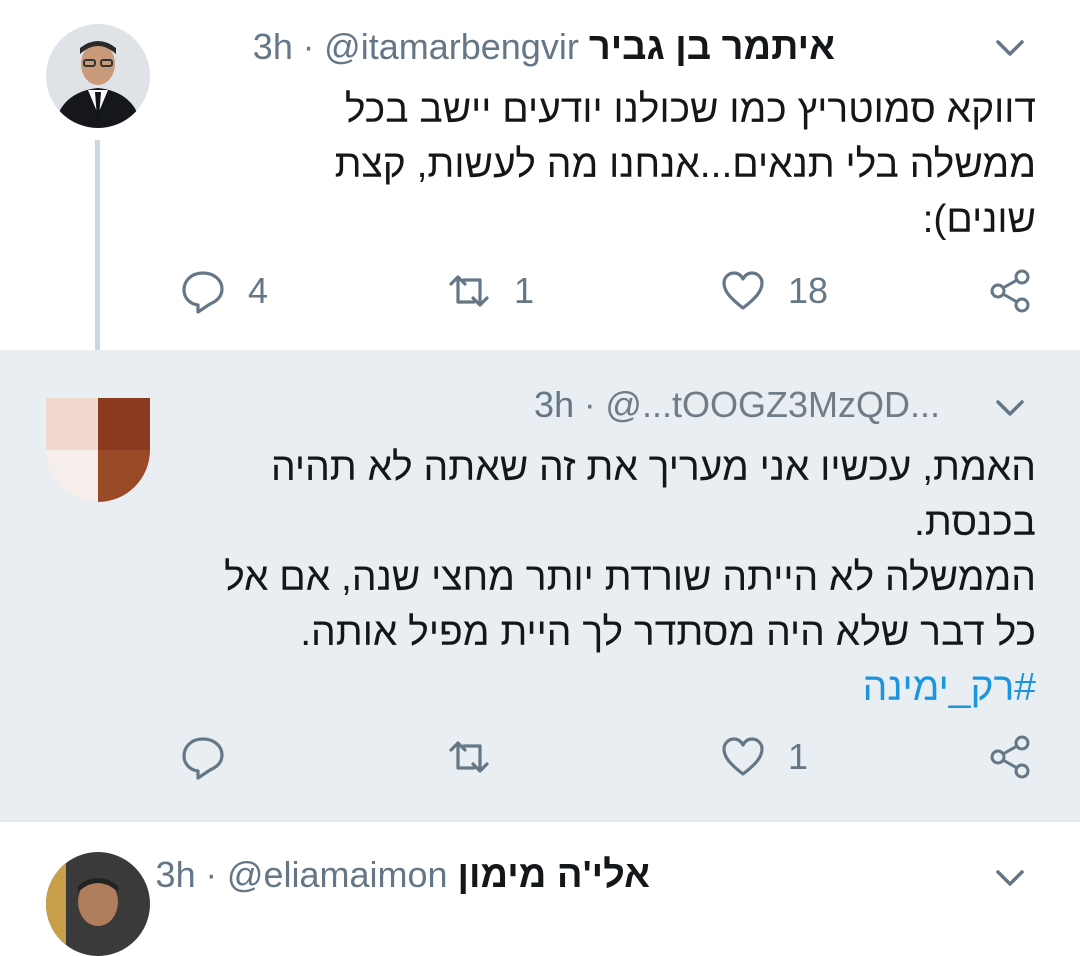  I want to click on tweet-header: @...tOOGZ3MzQD... · 3h, so click(737, 405).